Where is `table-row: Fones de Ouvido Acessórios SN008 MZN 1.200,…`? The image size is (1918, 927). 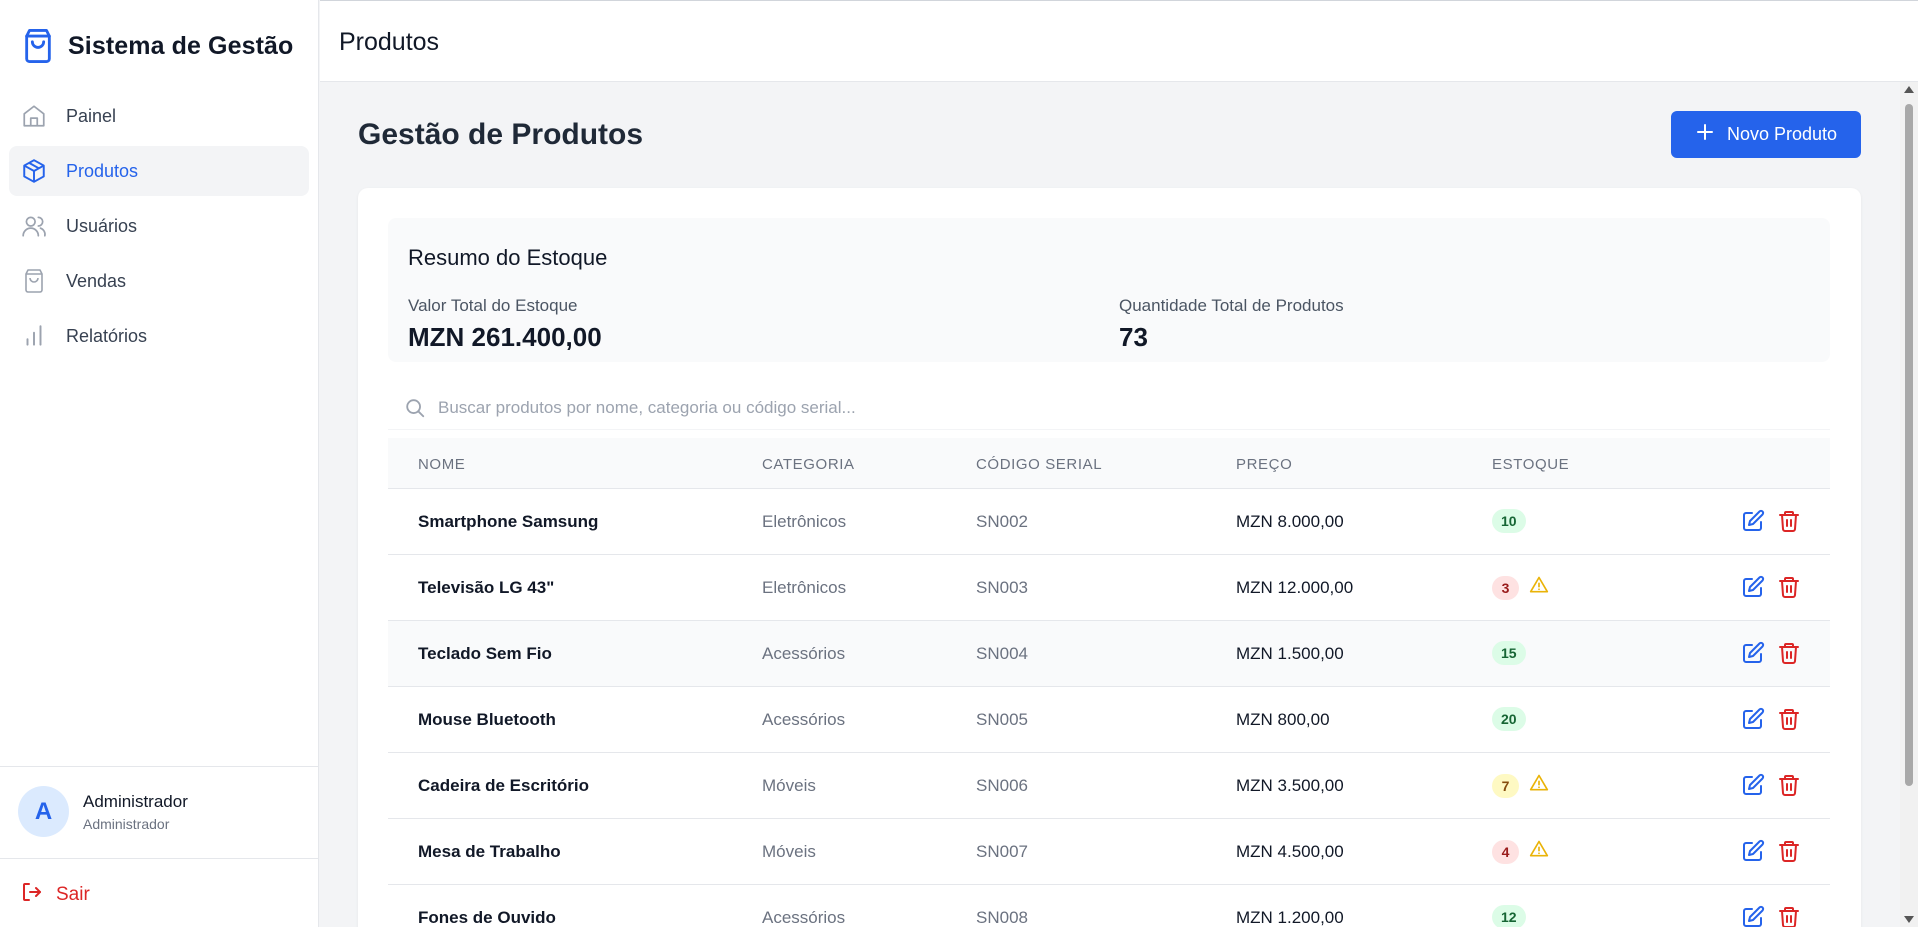
table-row: Fones de Ouvido Acessórios SN008 MZN 1.200,… is located at coordinates (1109, 906).